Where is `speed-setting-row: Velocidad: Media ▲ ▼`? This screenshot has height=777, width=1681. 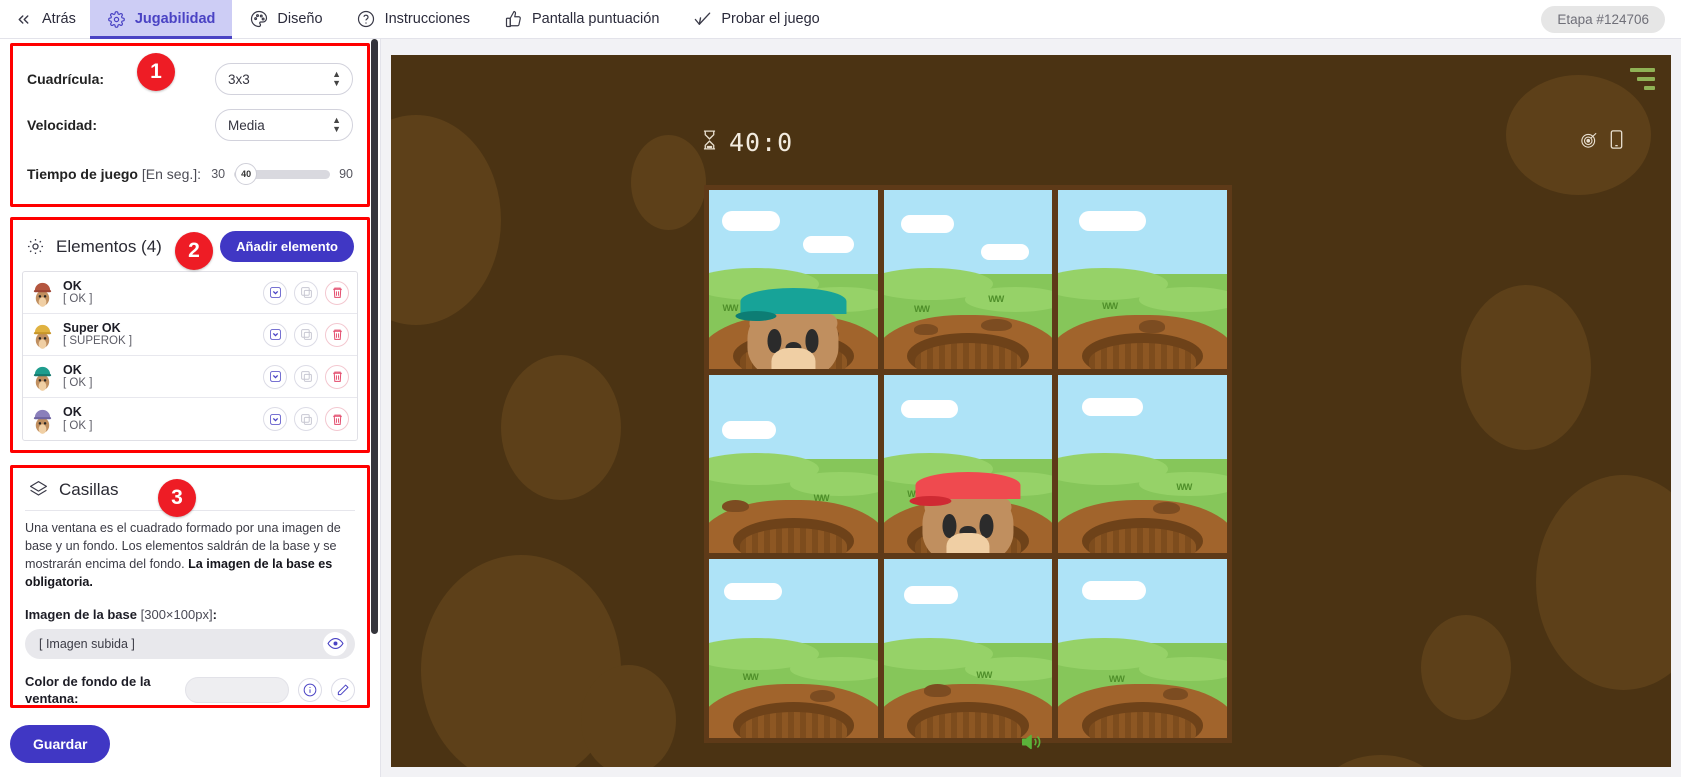 speed-setting-row: Velocidad: Media ▲ ▼ is located at coordinates (190, 125).